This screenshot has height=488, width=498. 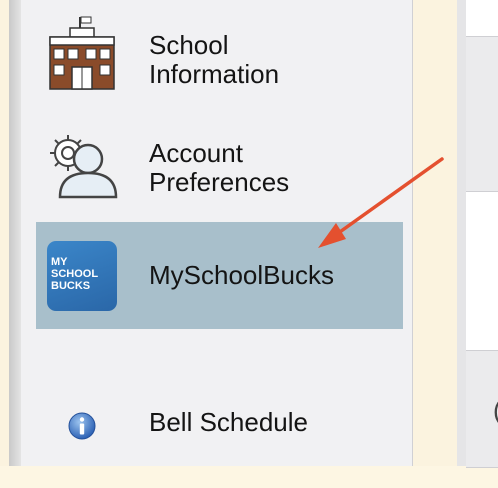 I want to click on myschoolbucks-logo: MY SCHOOL BUCKS, so click(x=82, y=275).